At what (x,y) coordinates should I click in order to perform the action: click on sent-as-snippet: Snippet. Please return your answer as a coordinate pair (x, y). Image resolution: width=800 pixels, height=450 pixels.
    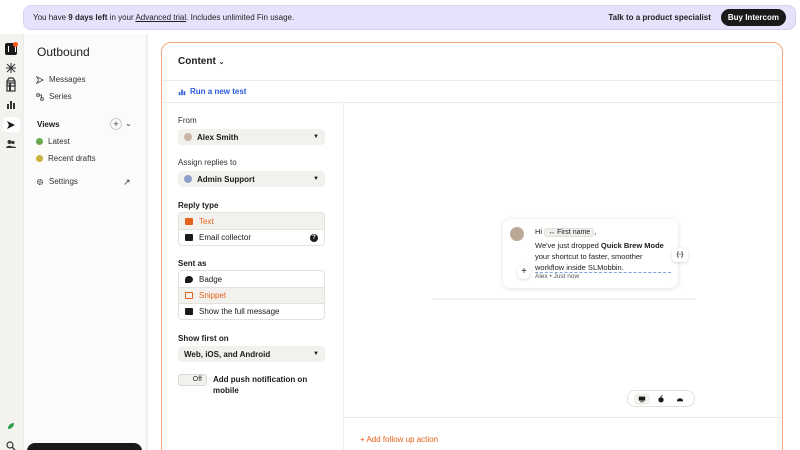
    Looking at the image, I should click on (251, 295).